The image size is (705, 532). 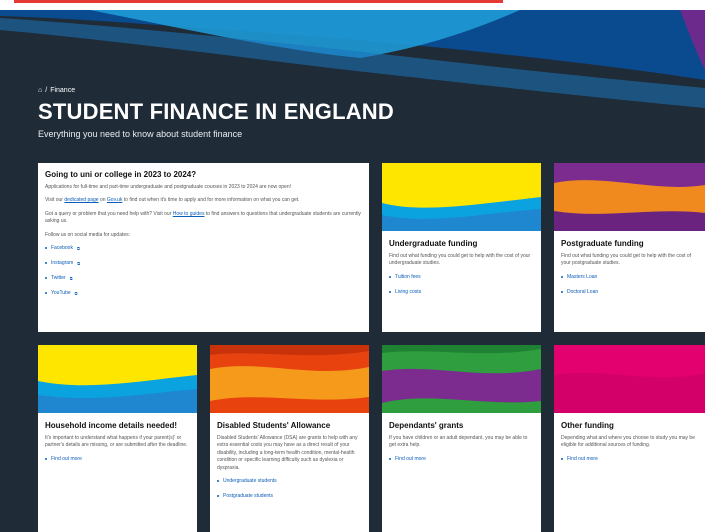 What do you see at coordinates (630, 243) in the screenshot?
I see `card-title: Postgraduate funding` at bounding box center [630, 243].